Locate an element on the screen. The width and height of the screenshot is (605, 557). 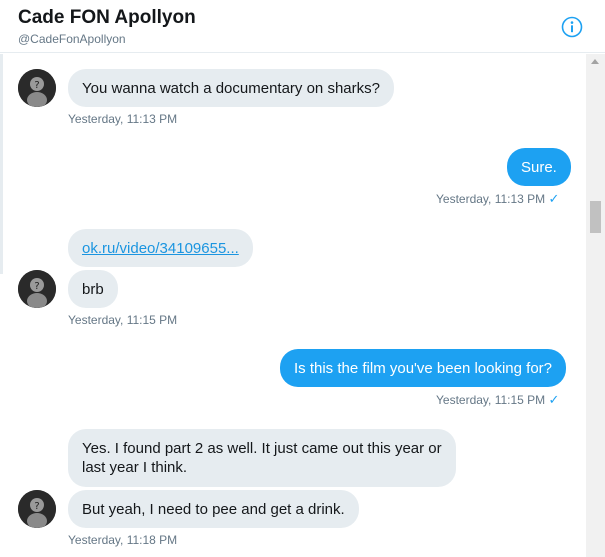
message-text: brb is located at coordinates (93, 289).